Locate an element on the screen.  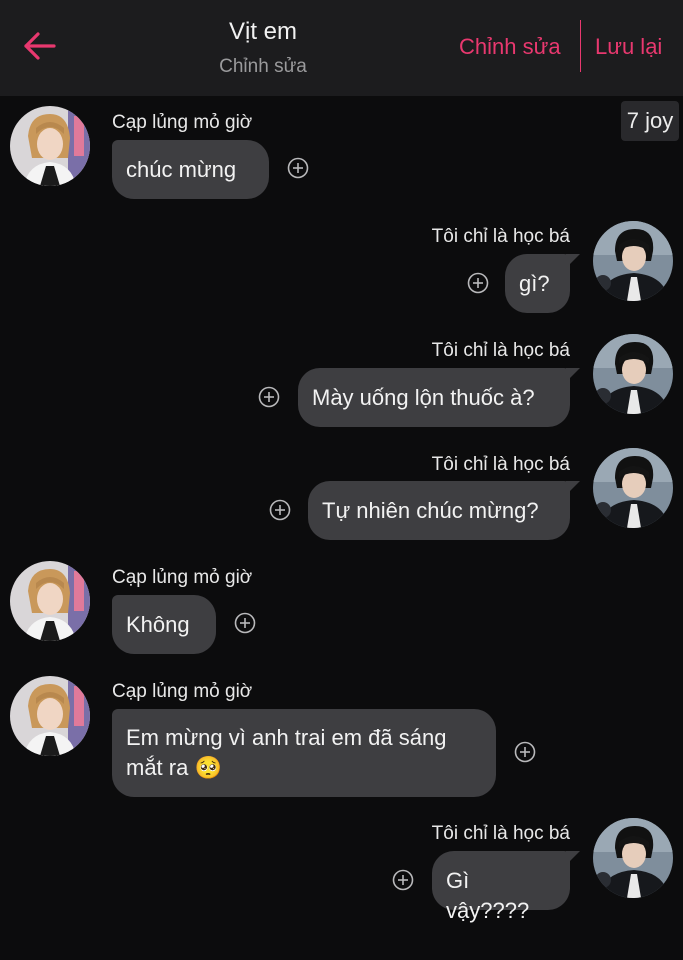
message-text: Không is located at coordinates (158, 624).